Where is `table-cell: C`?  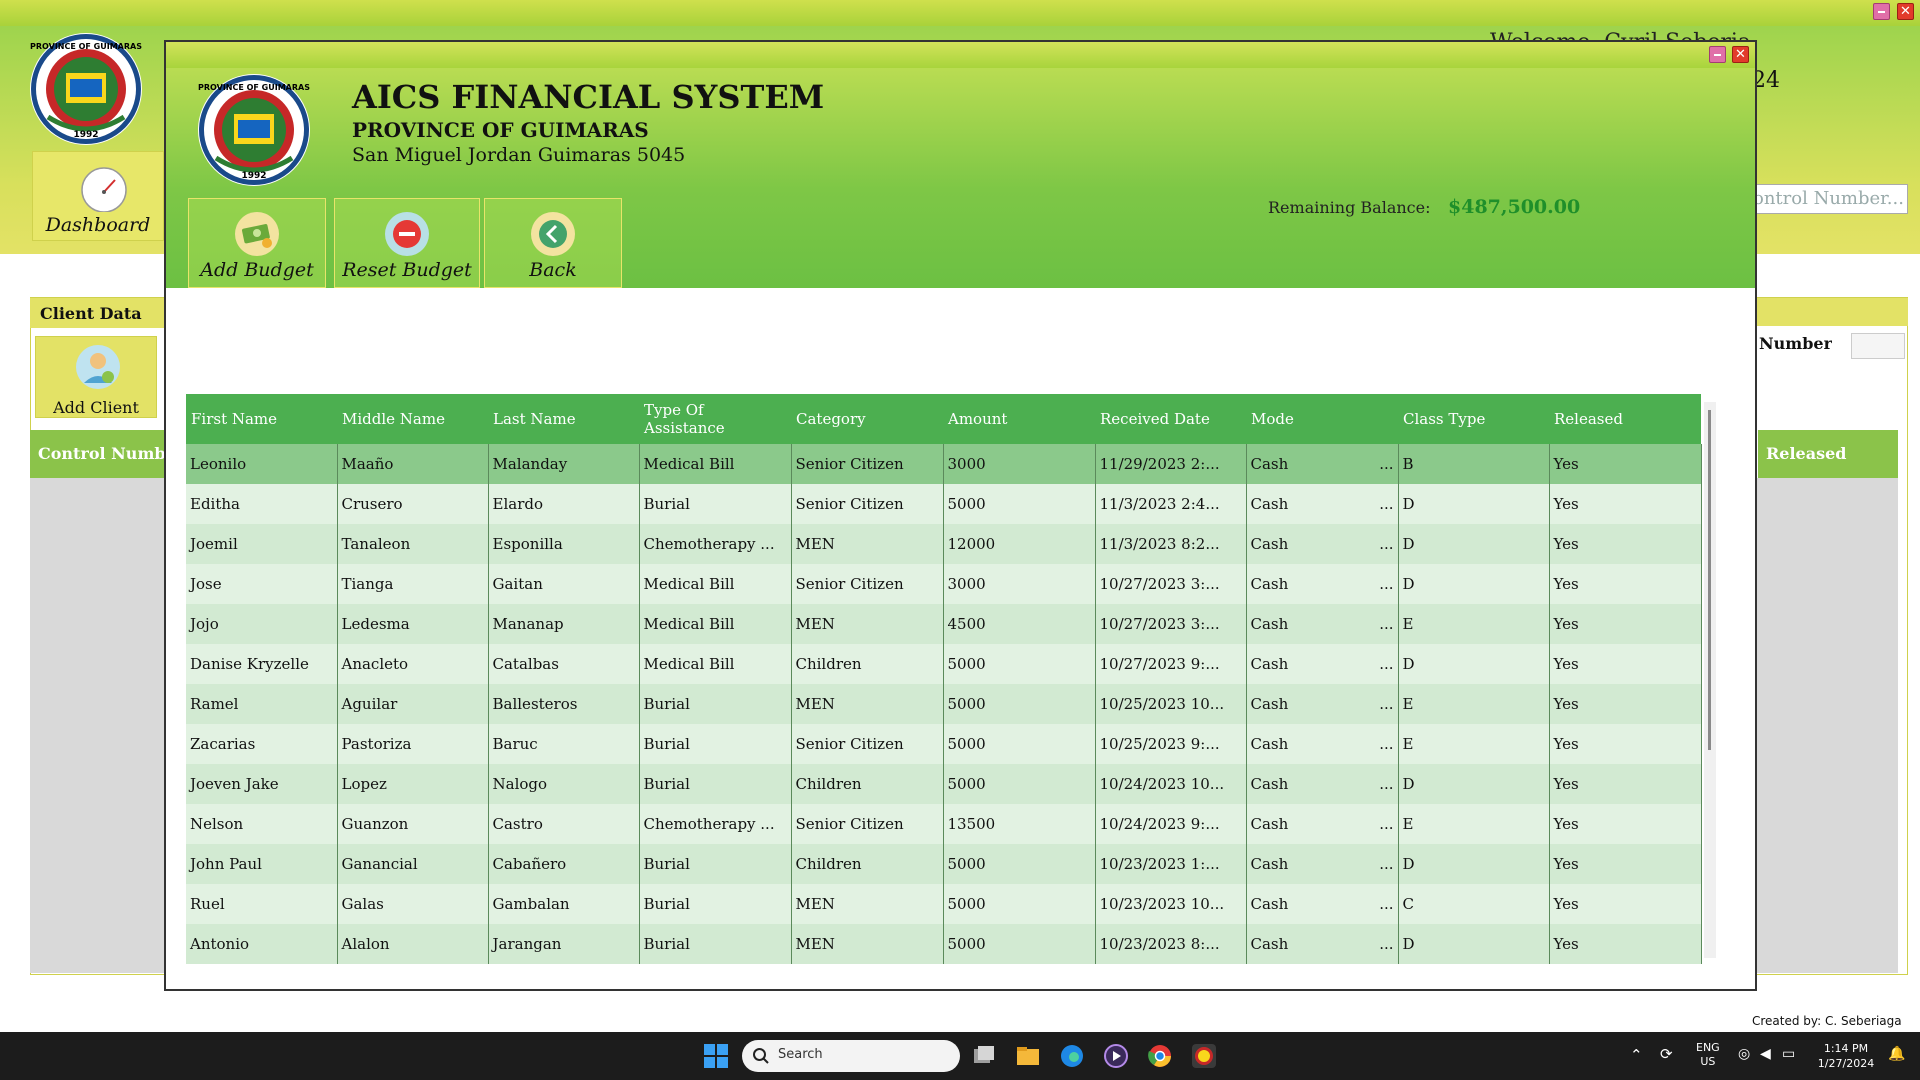 table-cell: C is located at coordinates (1474, 904).